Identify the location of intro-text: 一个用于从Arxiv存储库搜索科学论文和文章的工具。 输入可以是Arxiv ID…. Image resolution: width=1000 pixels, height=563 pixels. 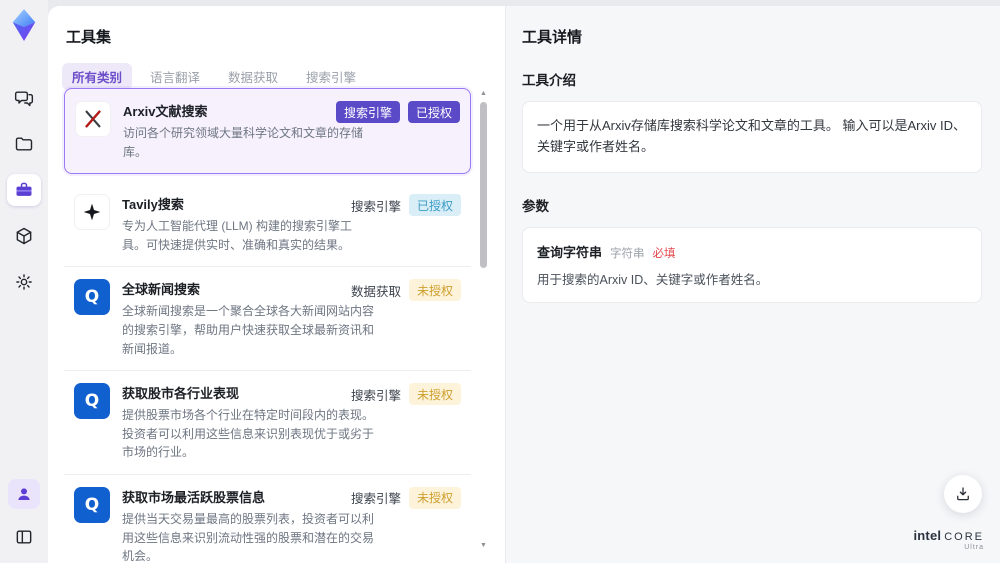
(752, 136).